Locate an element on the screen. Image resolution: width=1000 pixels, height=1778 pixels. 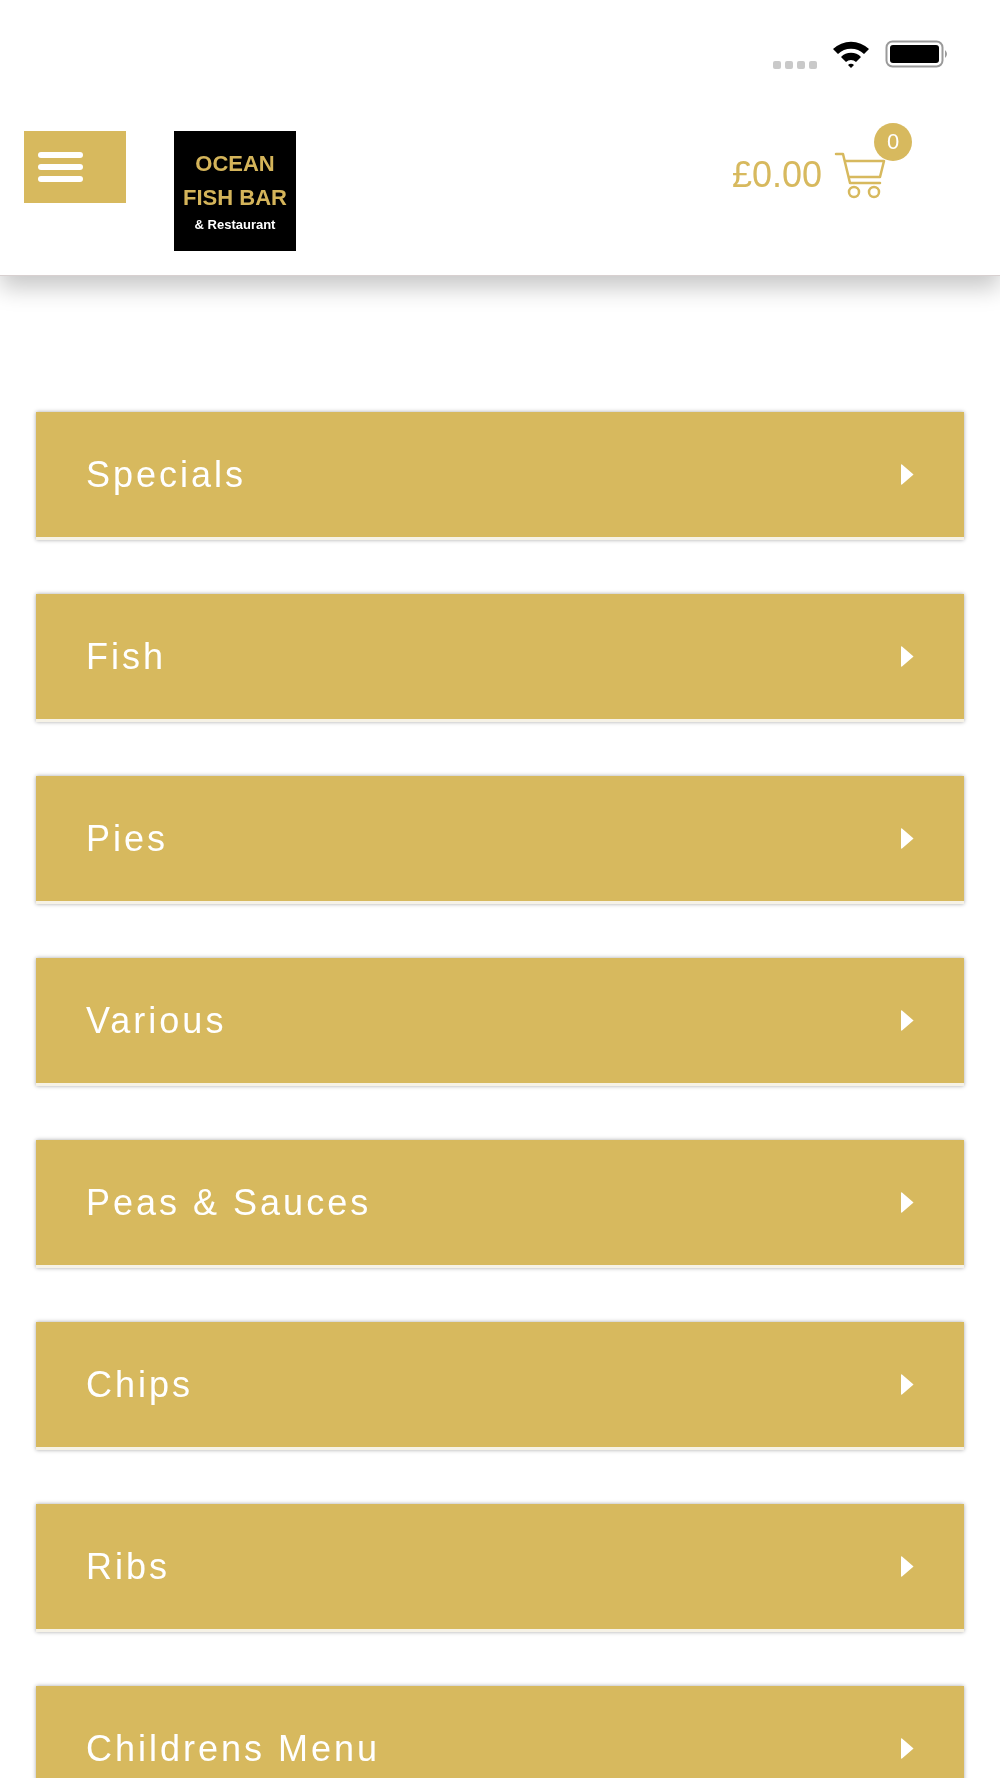
menu-category-button: Fish is located at coordinates (500, 658).